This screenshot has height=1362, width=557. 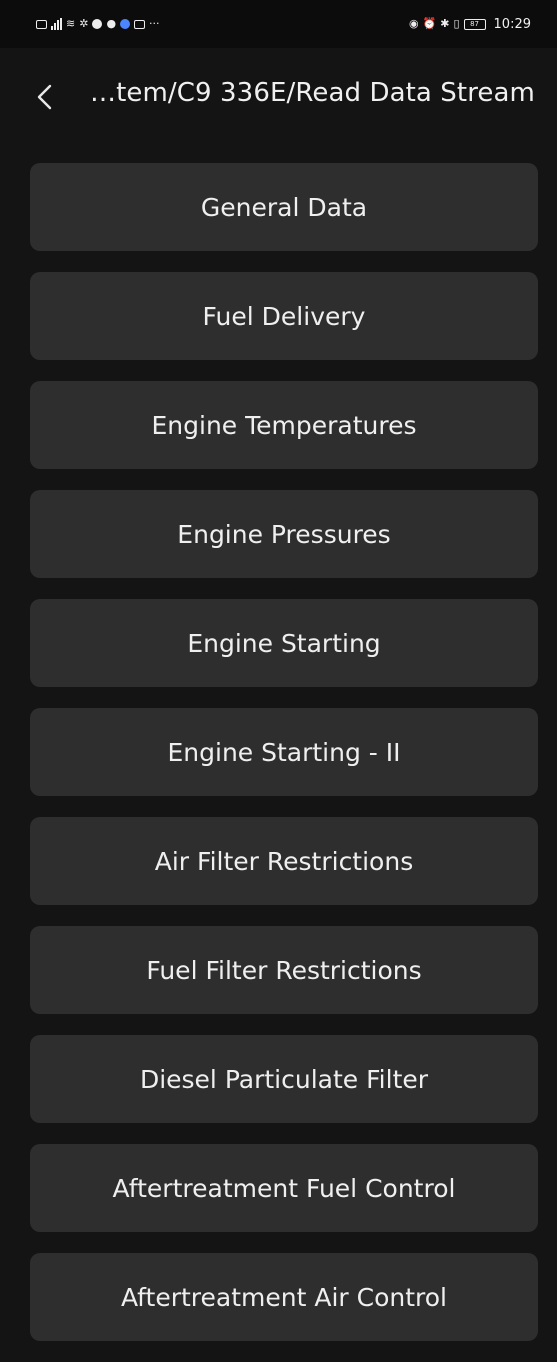 I want to click on status-left-icons: ≋ ✲ ● ···, so click(x=98, y=24).